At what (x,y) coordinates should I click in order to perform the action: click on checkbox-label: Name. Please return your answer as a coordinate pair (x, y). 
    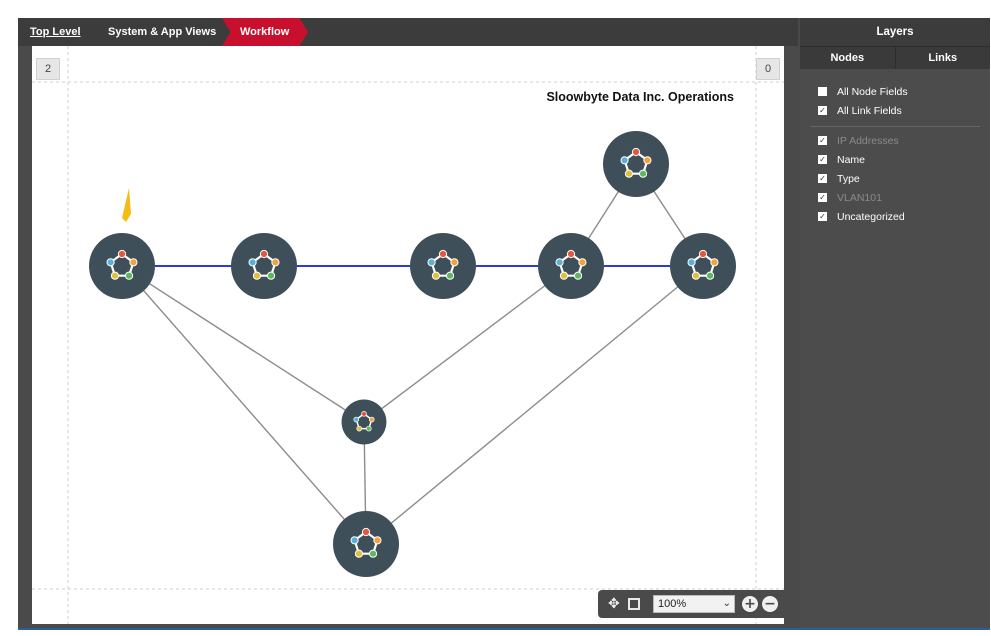
    Looking at the image, I should click on (851, 160).